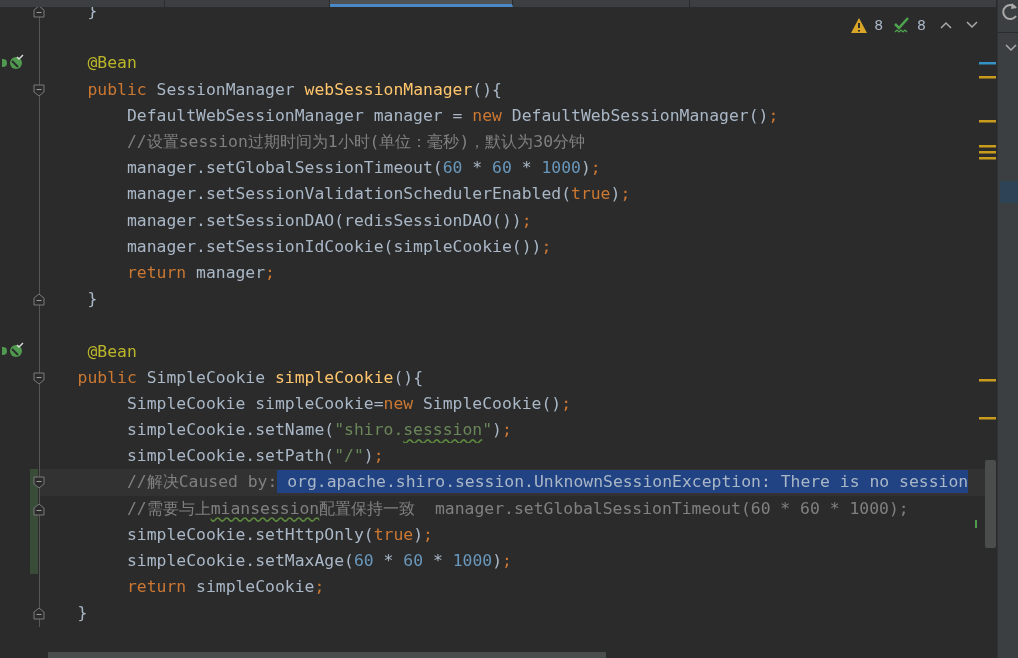  I want to click on code-line: manager.setSessionIdCookie(simpleCookie());, so click(338, 246).